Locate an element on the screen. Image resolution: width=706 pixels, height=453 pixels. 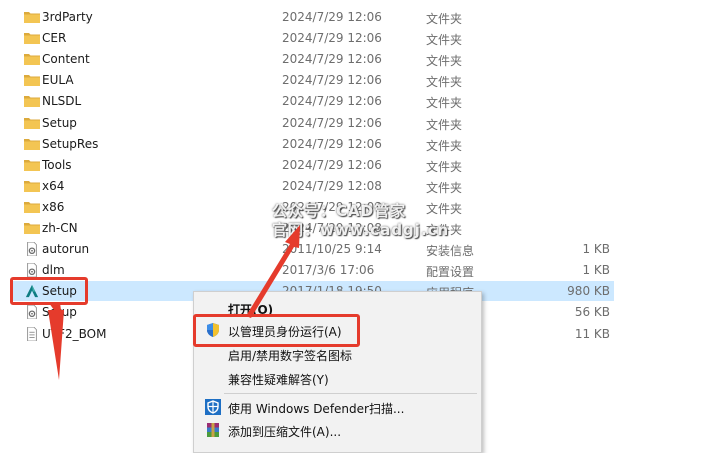
file-name: x86 is located at coordinates (53, 207).